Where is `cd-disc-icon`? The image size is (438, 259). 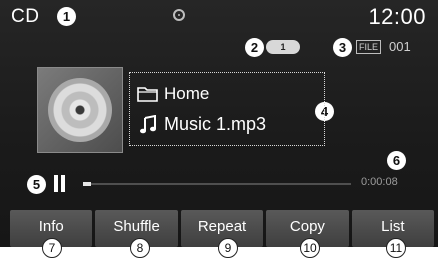
cd-disc-icon is located at coordinates (80, 110).